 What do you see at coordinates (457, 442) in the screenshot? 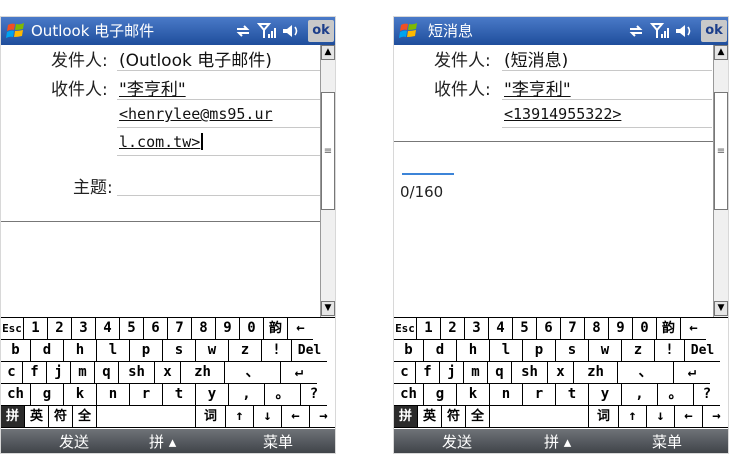
I see `send-softkey: 发送` at bounding box center [457, 442].